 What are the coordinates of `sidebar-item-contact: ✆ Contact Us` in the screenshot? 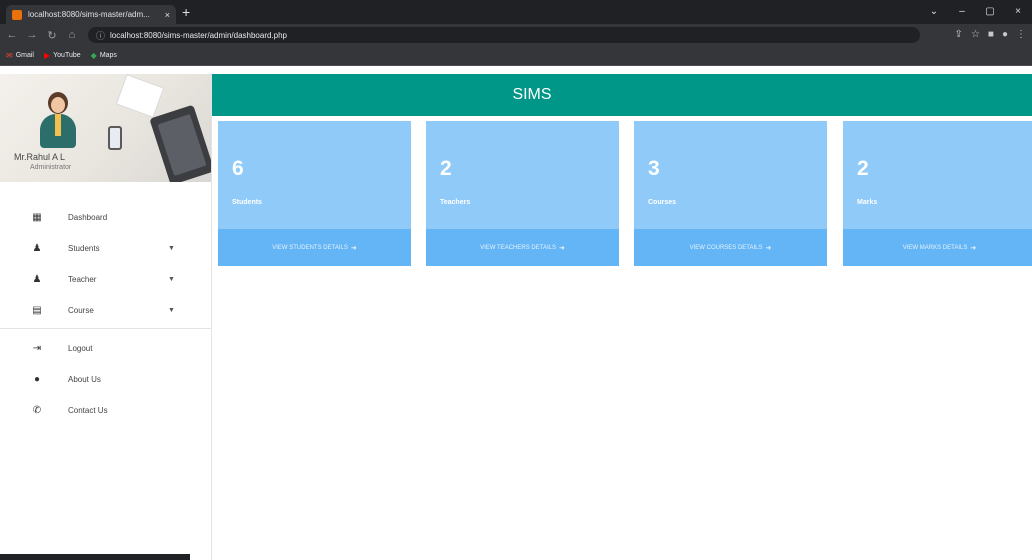 It's located at (105, 410).